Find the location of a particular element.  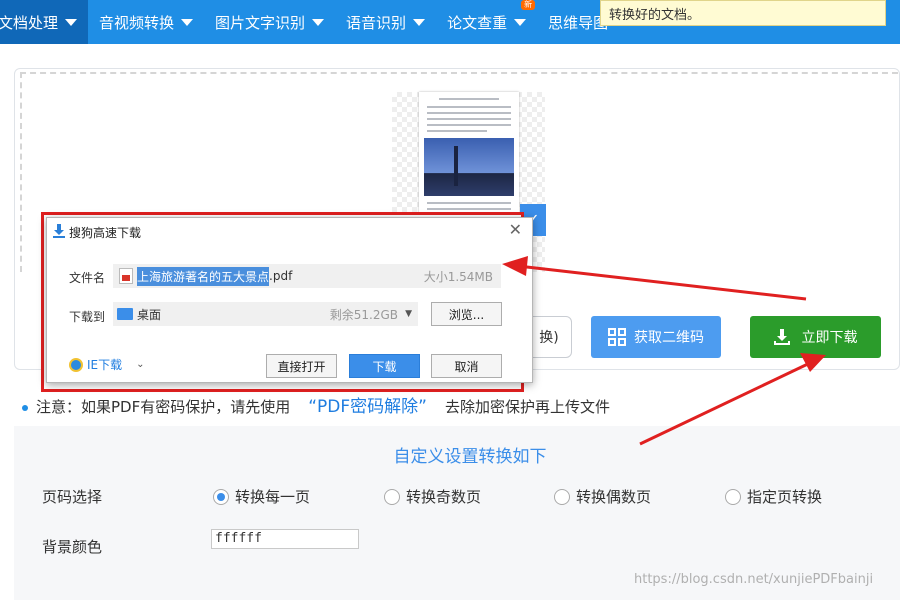

nav-item-av: 音视频转换 is located at coordinates (146, 22).